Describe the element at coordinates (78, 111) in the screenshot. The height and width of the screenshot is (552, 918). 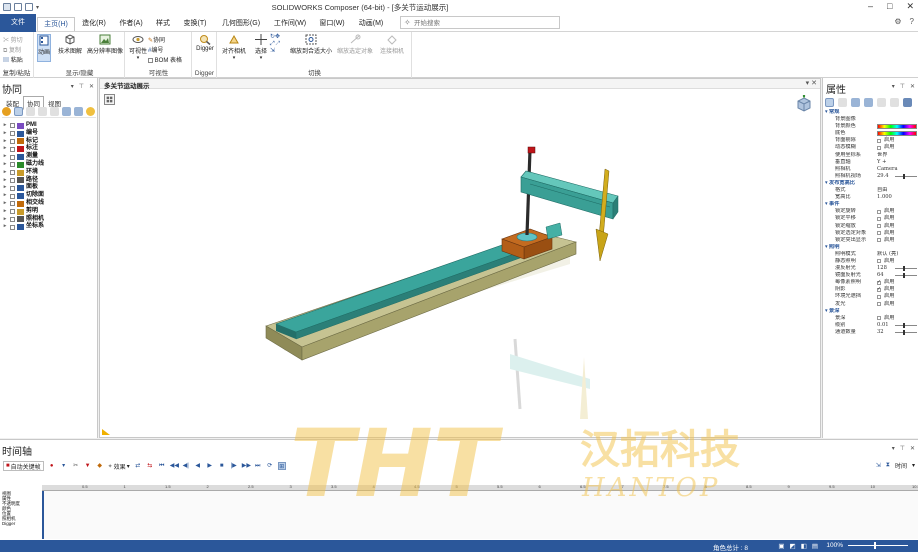
I see `table-icon` at that location.